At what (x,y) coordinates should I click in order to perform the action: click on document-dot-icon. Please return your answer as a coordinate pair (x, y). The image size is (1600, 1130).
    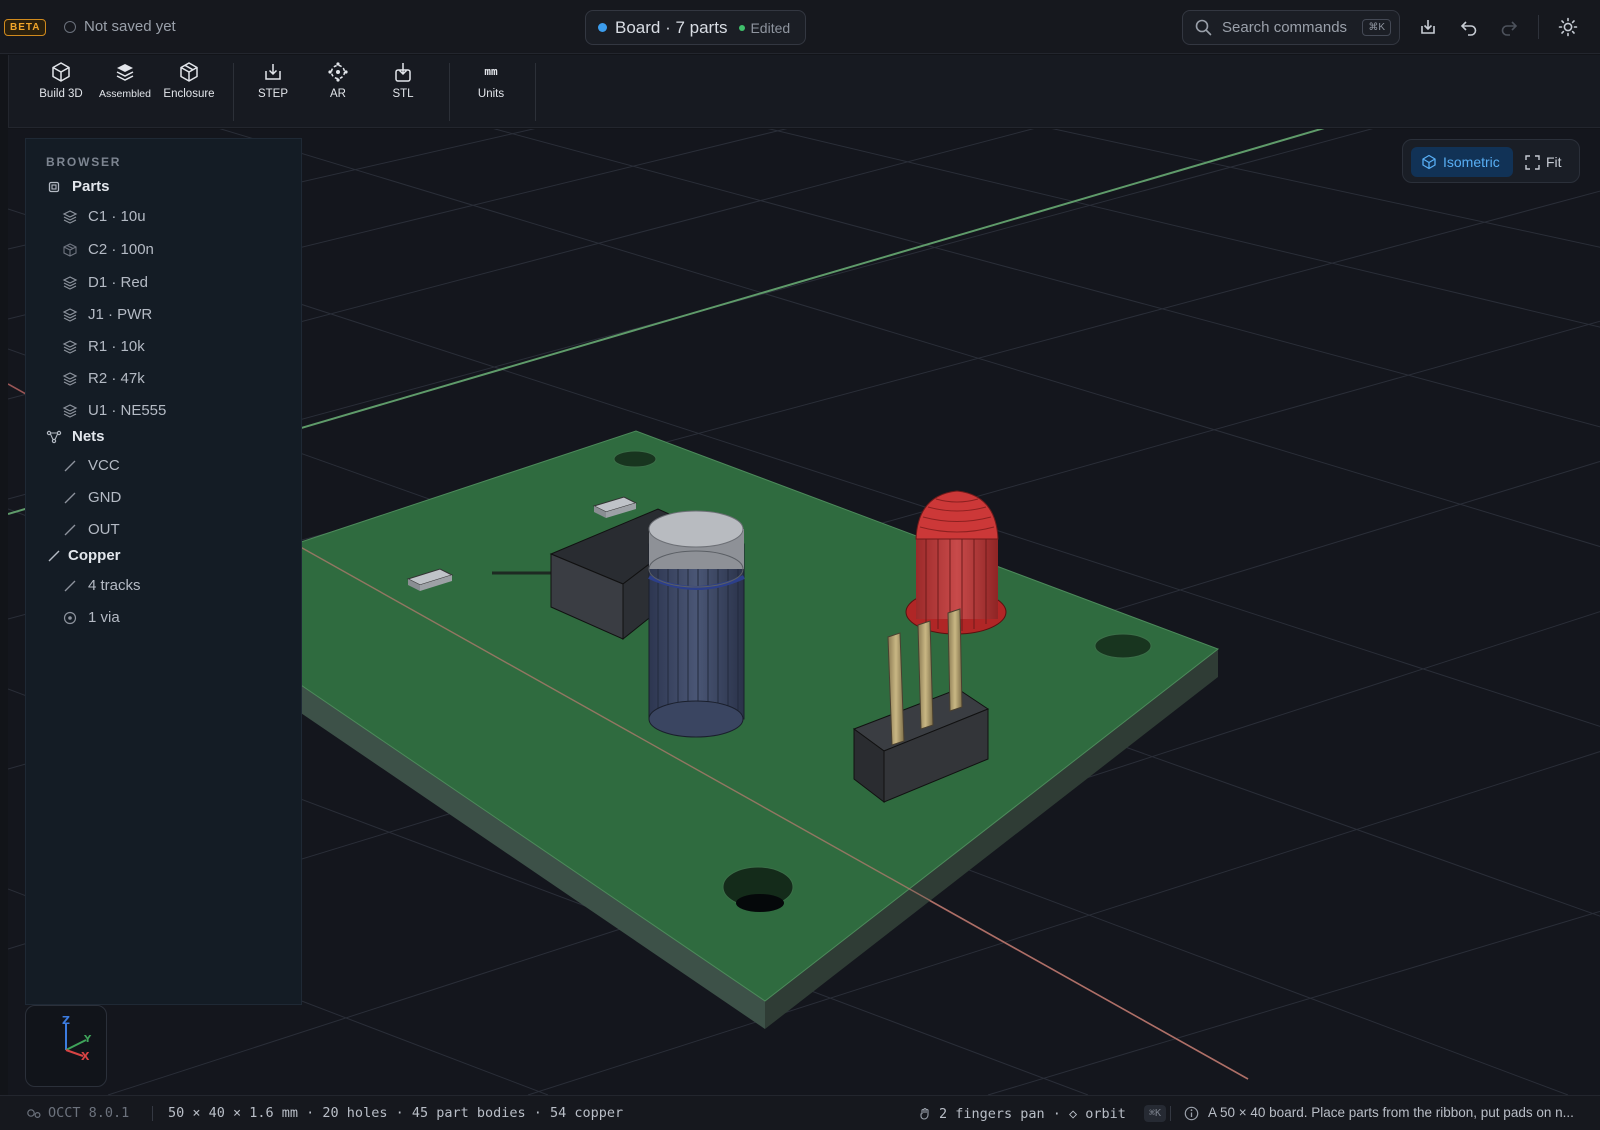
    Looking at the image, I should click on (602, 27).